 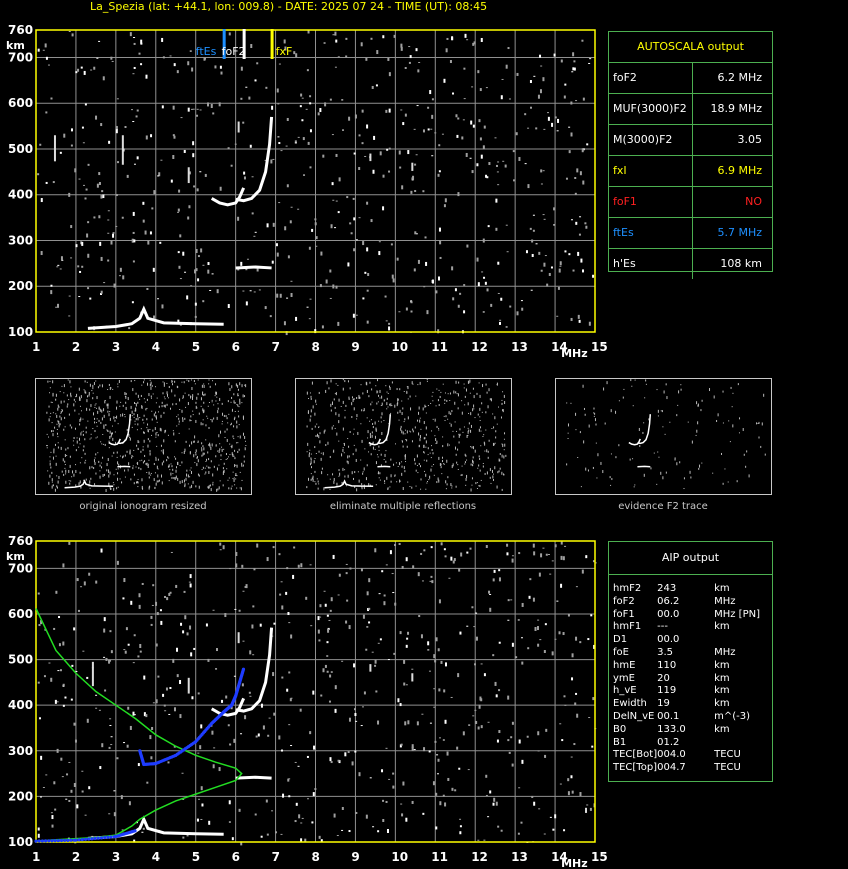 What do you see at coordinates (355, 857) in the screenshot?
I see `x-tick-label: 9` at bounding box center [355, 857].